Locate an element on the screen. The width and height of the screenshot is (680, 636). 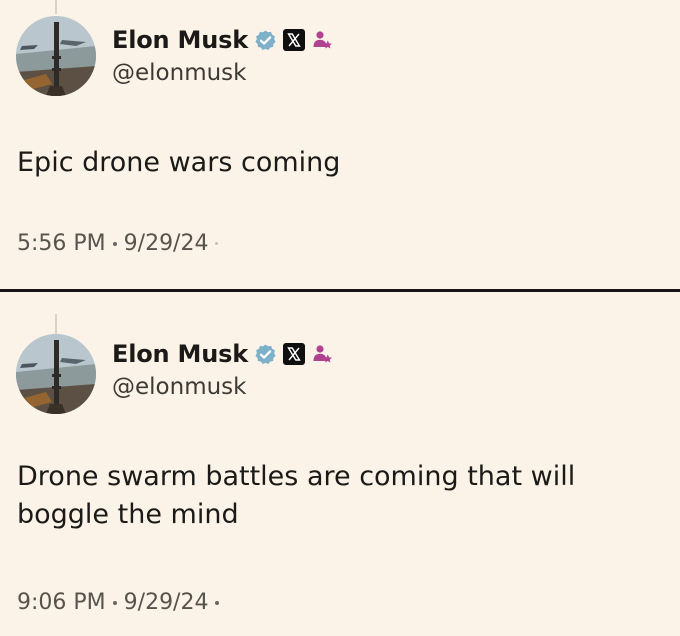
divider is located at coordinates (340, 290).